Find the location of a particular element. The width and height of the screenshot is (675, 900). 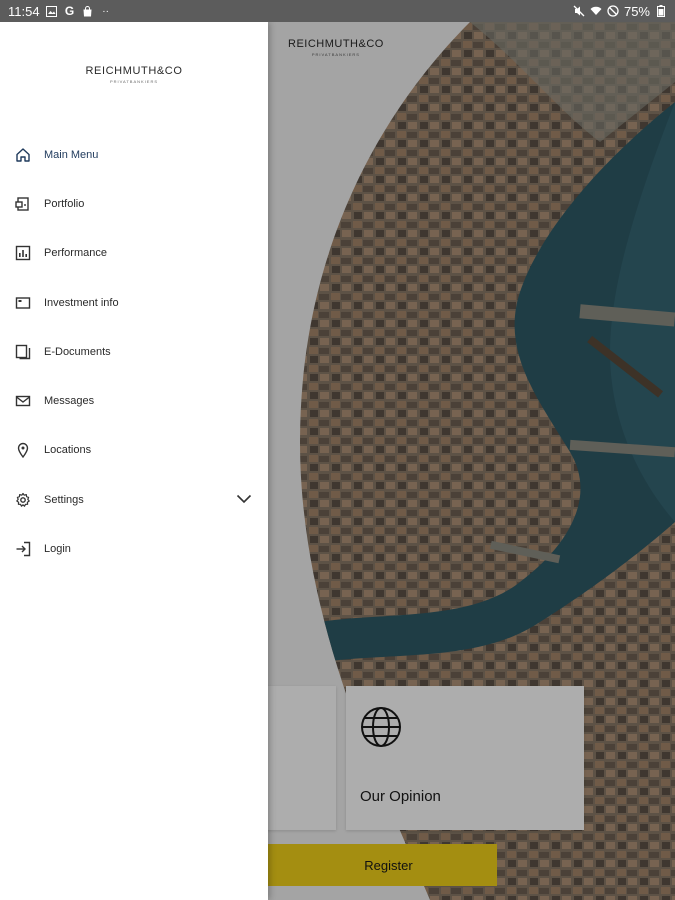

bar-chart-icon is located at coordinates (23, 253).